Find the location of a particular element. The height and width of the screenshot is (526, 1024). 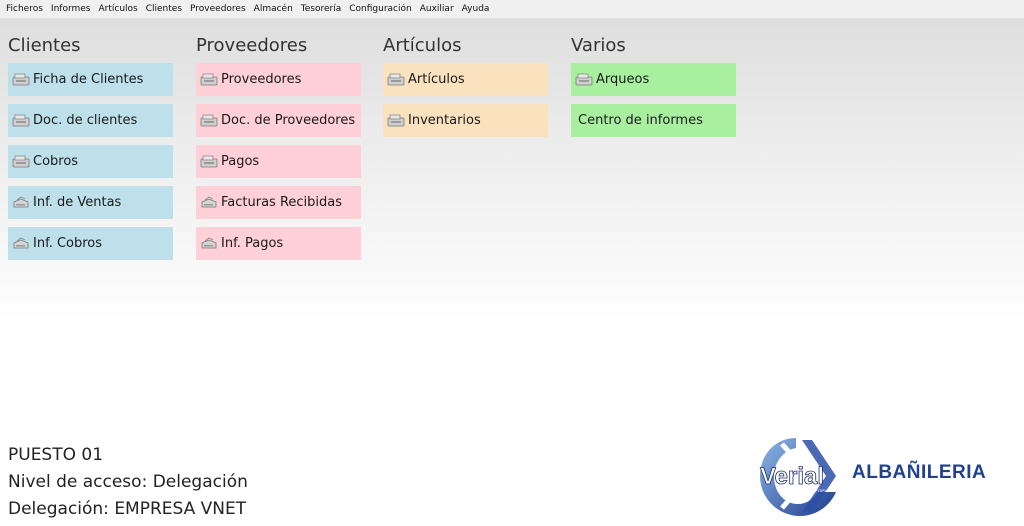

tile-label: Doc. de clientes is located at coordinates (85, 120).